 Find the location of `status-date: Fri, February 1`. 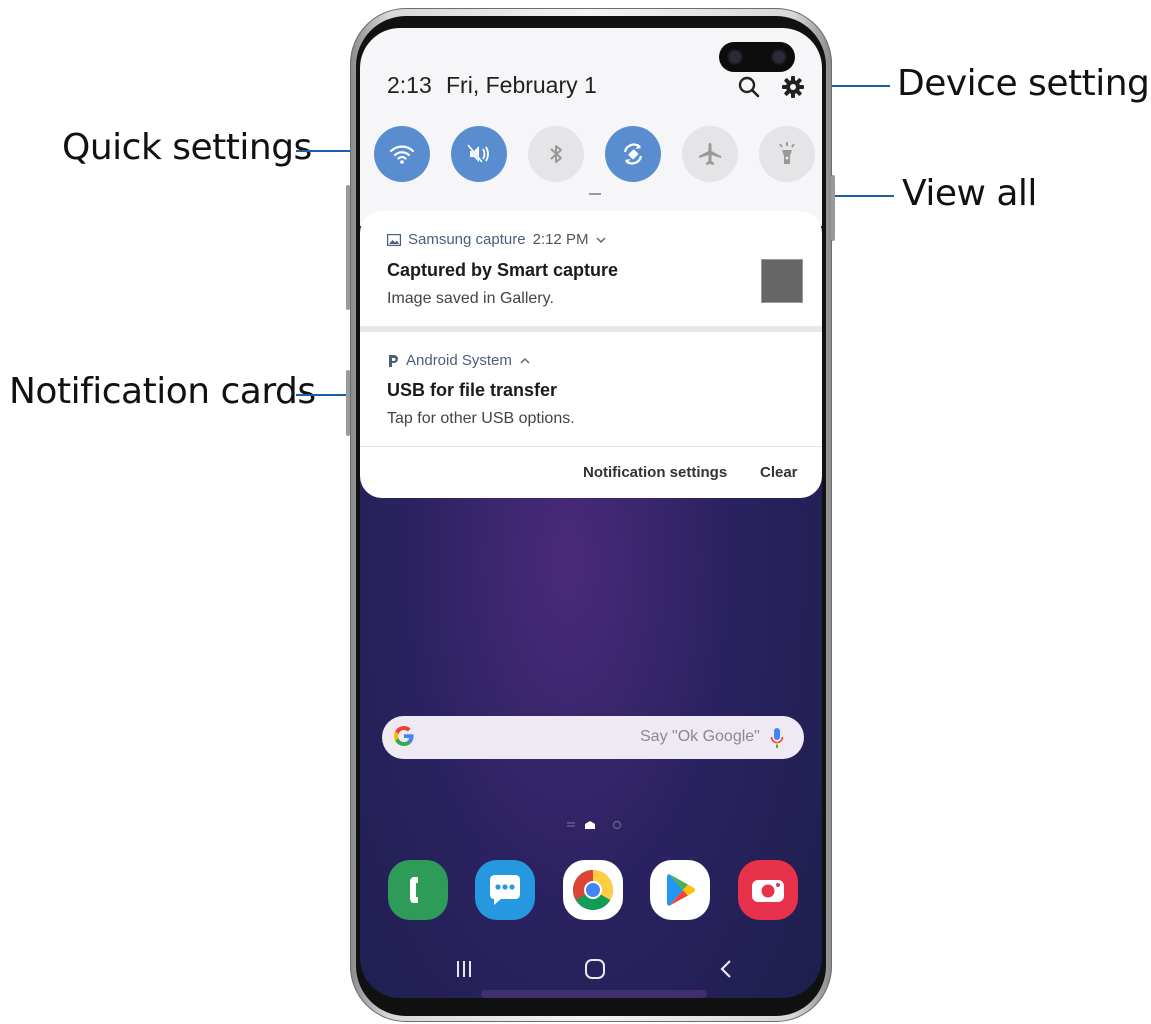

status-date: Fri, February 1 is located at coordinates (521, 85).